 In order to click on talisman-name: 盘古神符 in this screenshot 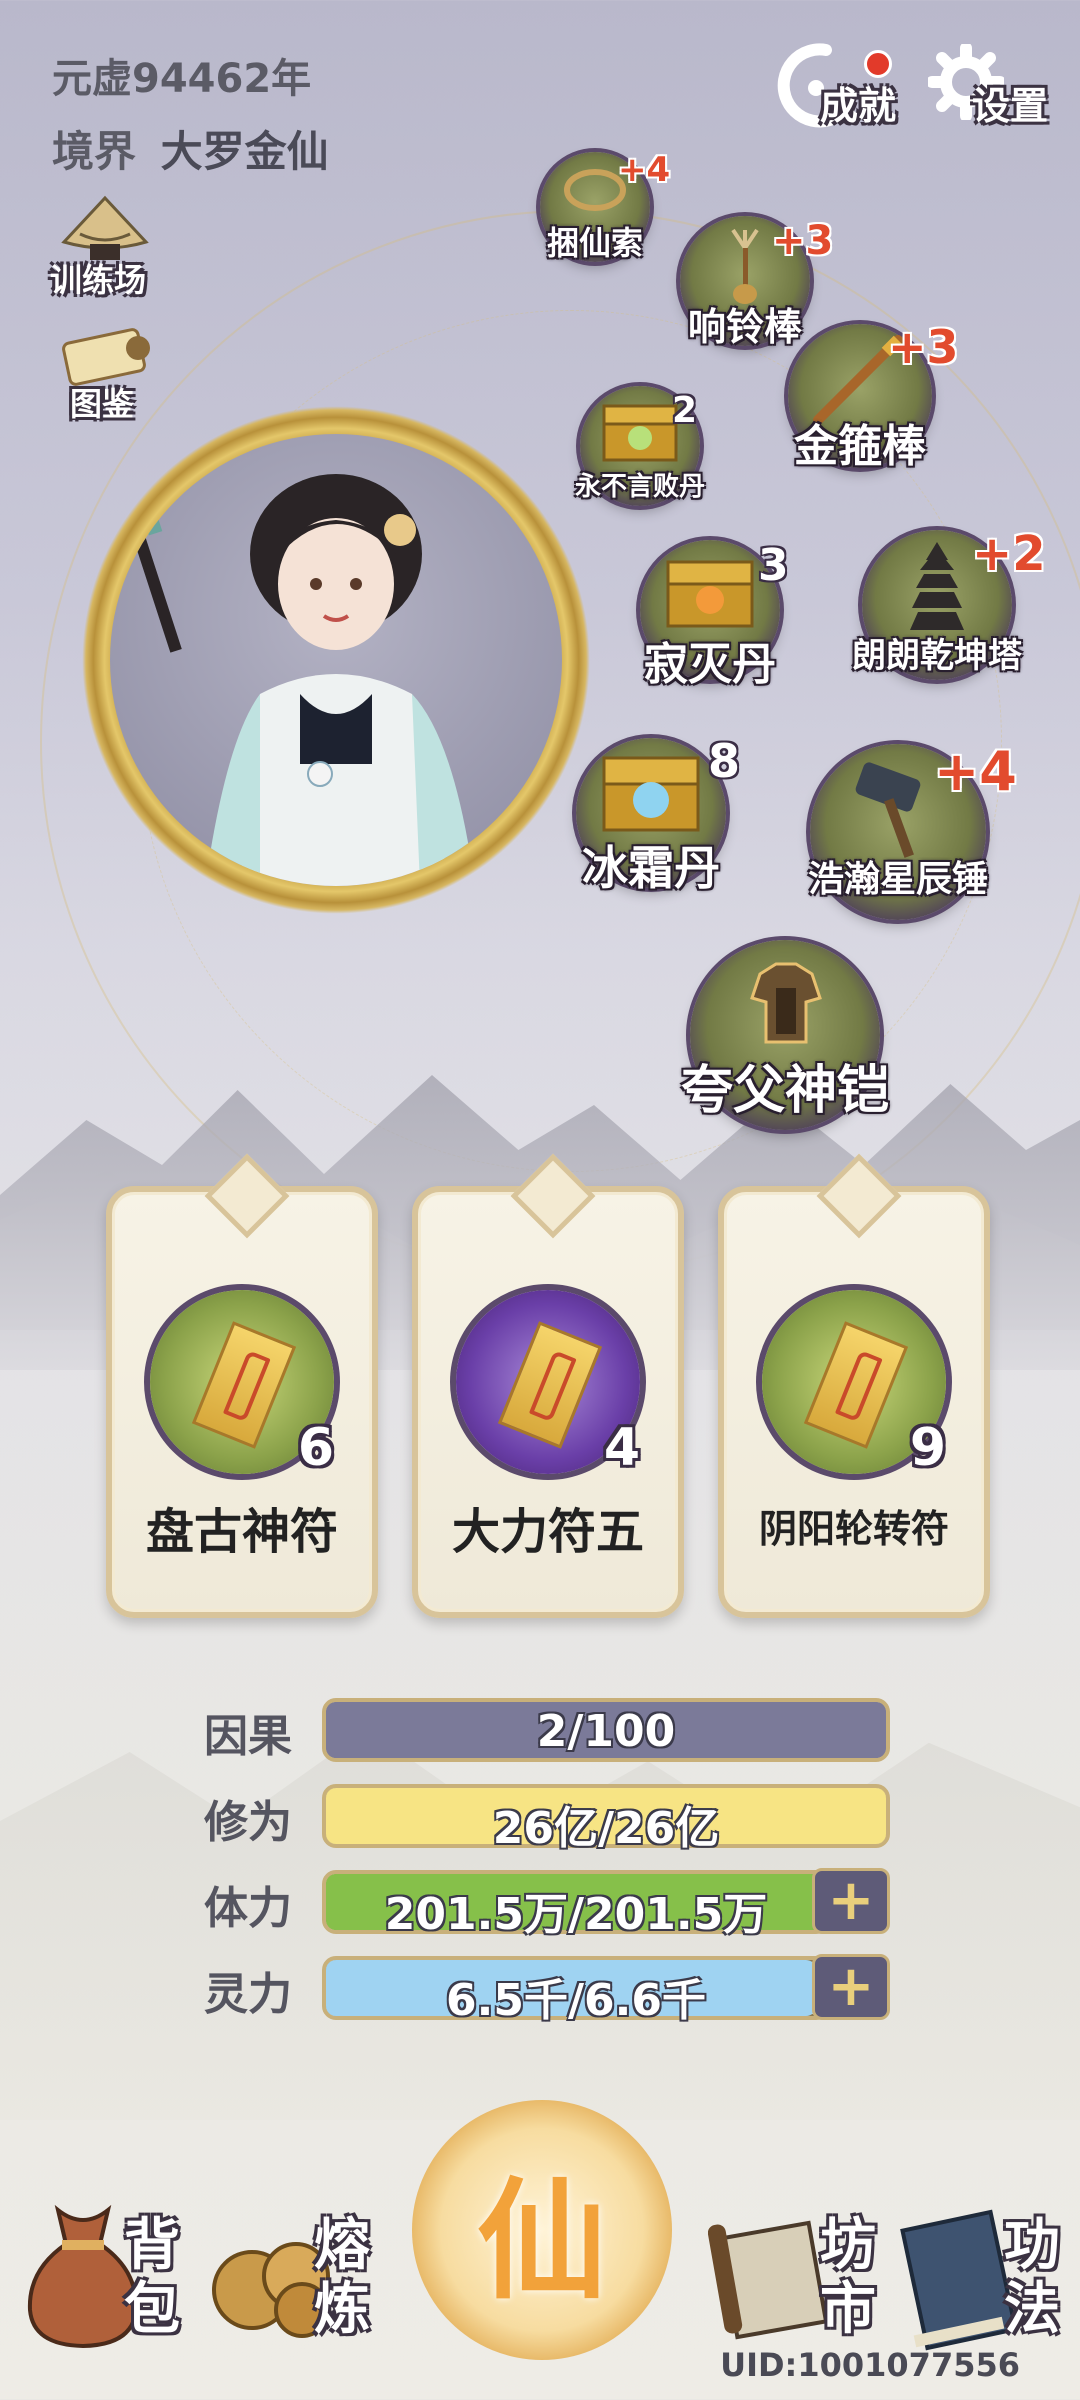, I will do `click(241, 1532)`.